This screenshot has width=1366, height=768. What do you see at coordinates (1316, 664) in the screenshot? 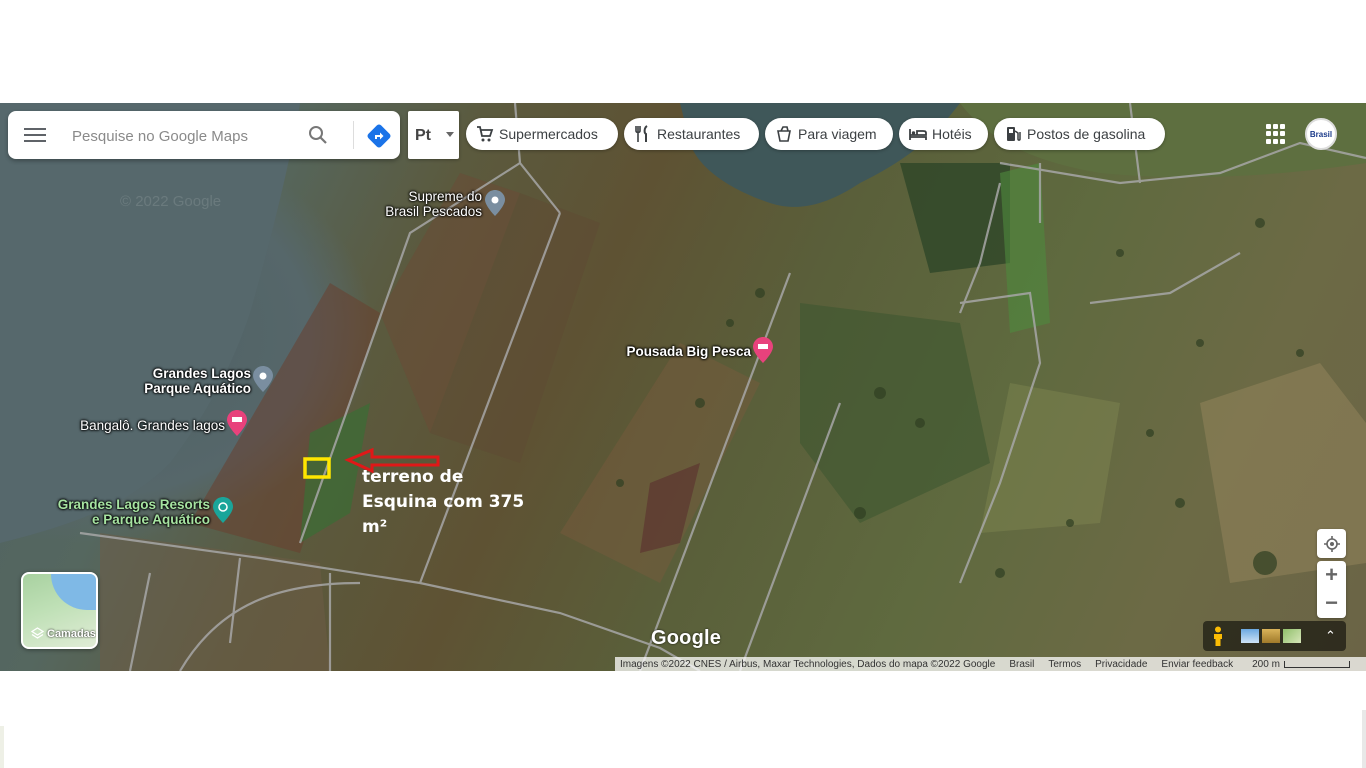
I see `scale-line` at bounding box center [1316, 664].